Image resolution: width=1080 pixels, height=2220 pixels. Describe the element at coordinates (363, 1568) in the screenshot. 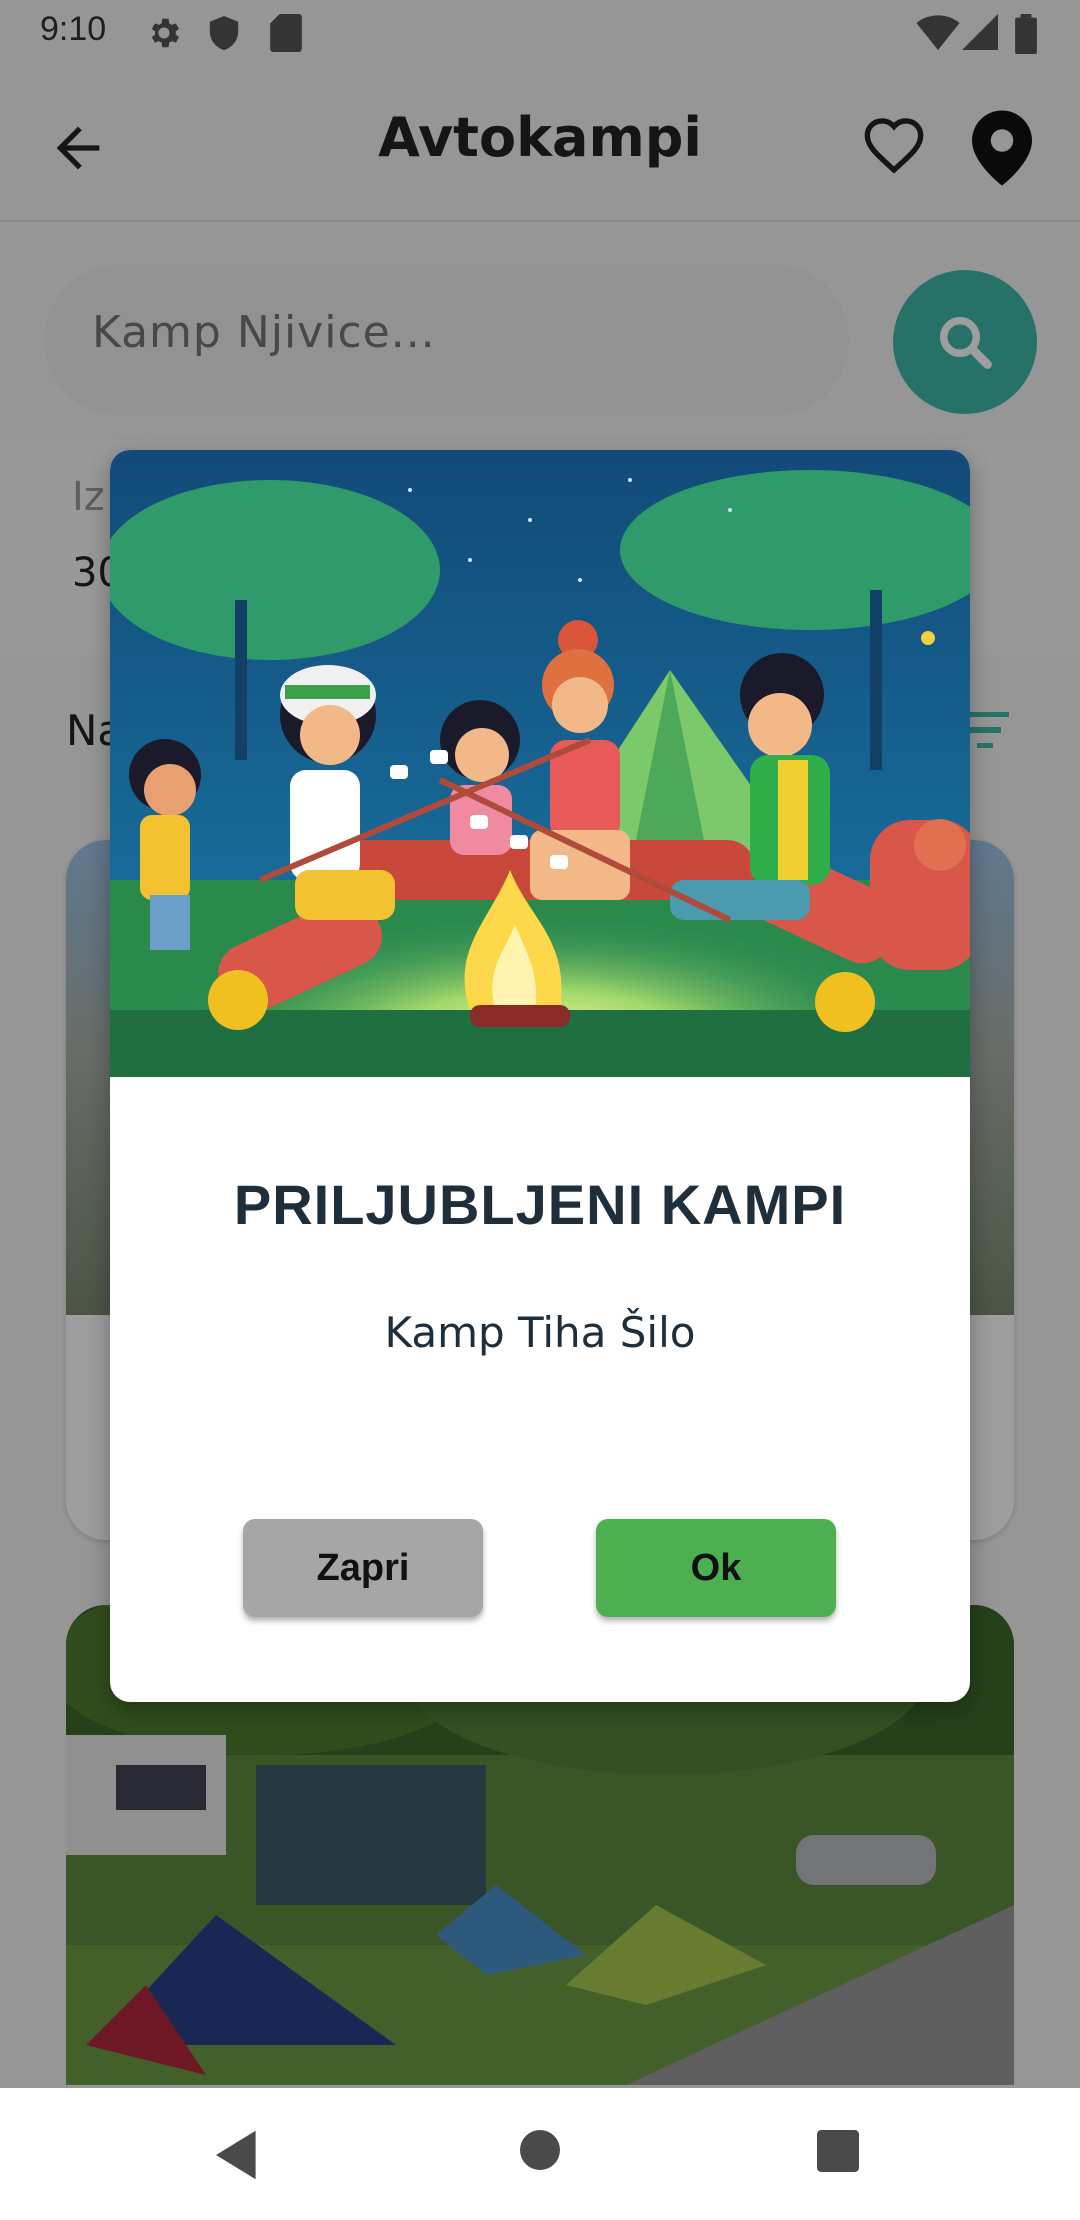

I see `close-button: Zapri` at that location.